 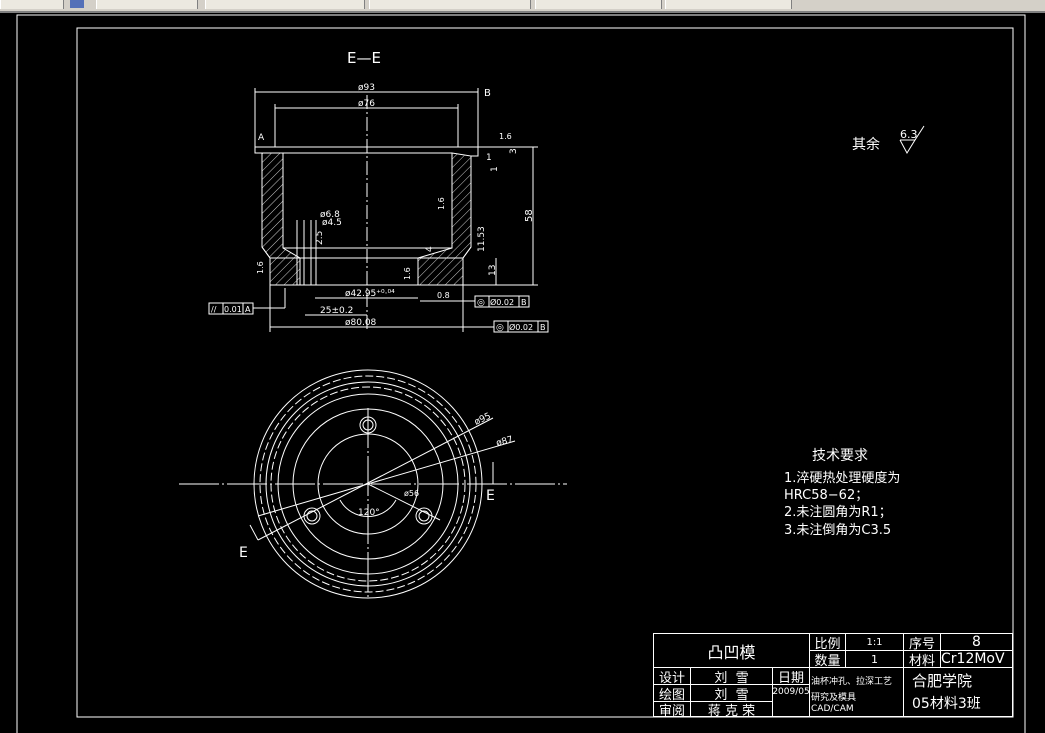 What do you see at coordinates (260, 267) in the screenshot?
I see `roughness-left: 1.6` at bounding box center [260, 267].